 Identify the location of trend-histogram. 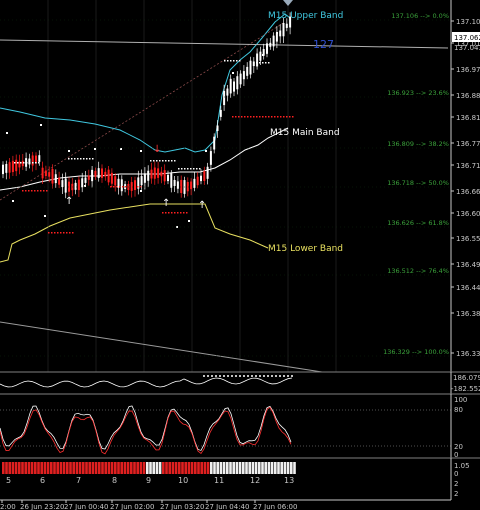
(149, 468).